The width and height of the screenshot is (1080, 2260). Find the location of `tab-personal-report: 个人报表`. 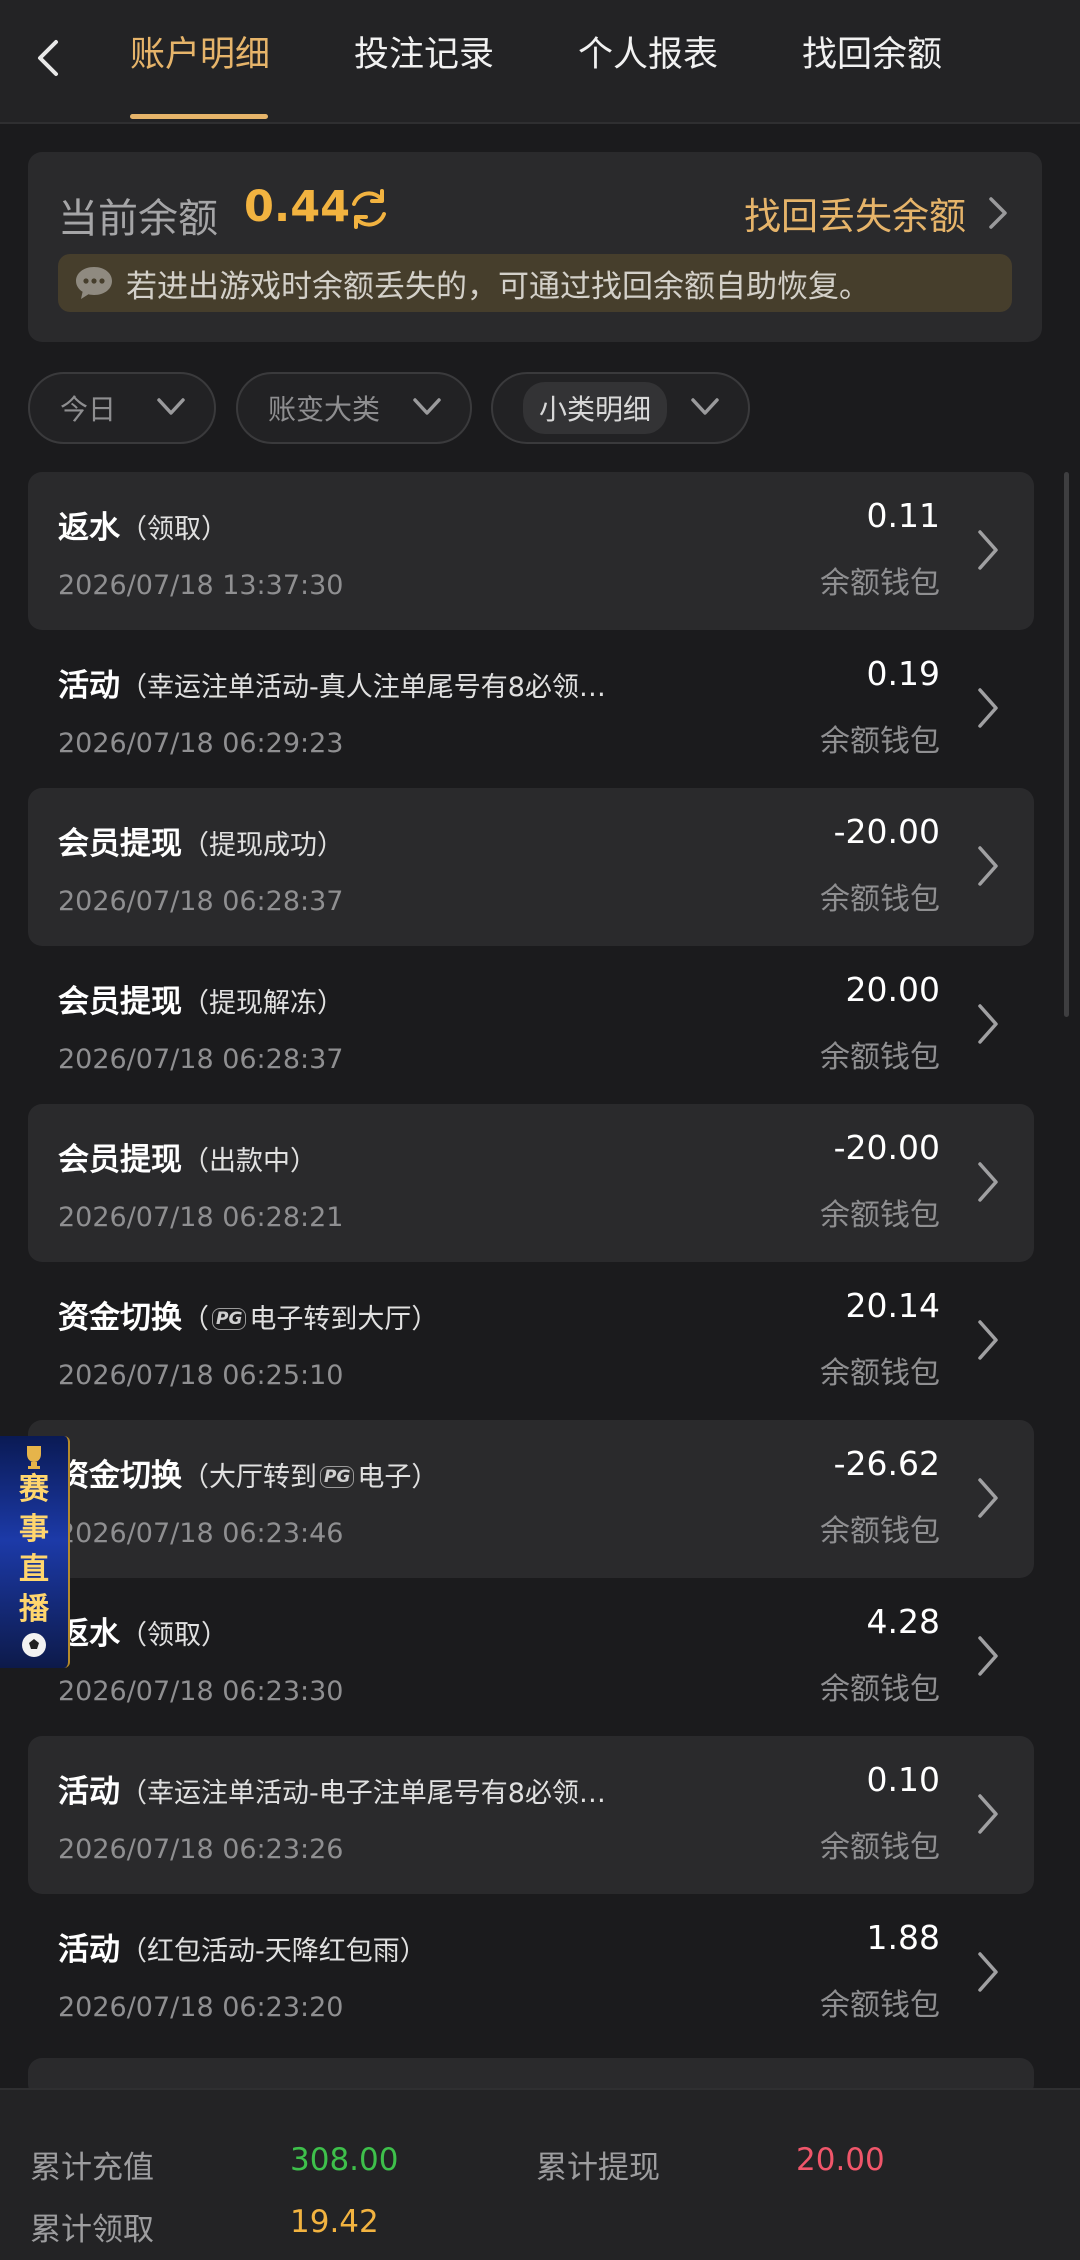

tab-personal-report: 个人报表 is located at coordinates (648, 58).